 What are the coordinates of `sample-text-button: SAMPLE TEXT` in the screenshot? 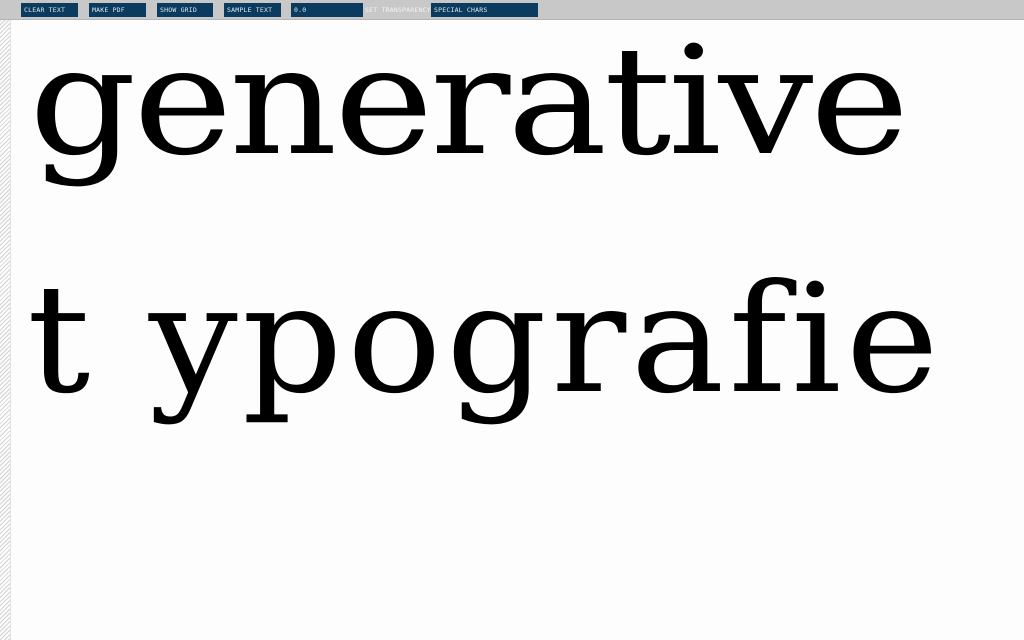 It's located at (252, 10).